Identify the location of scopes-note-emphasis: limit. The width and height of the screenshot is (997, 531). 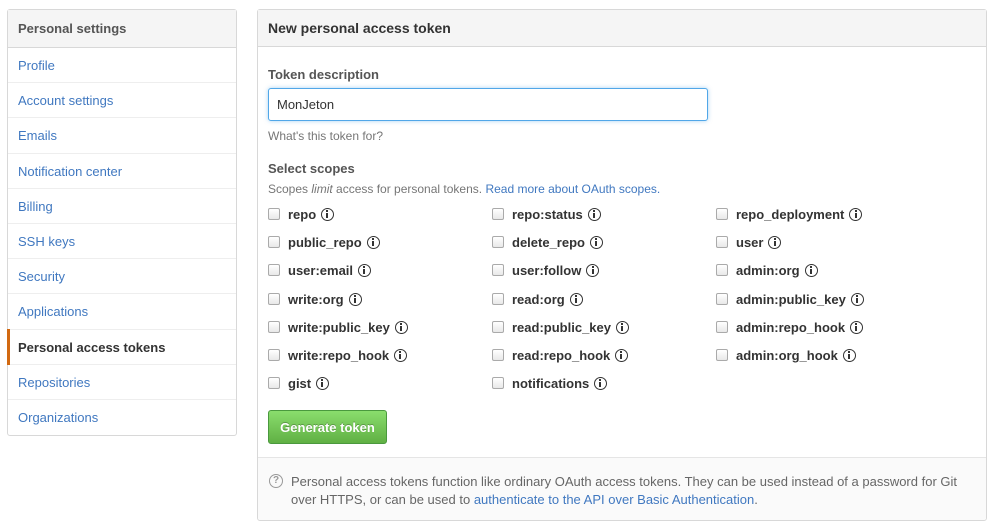
(322, 189).